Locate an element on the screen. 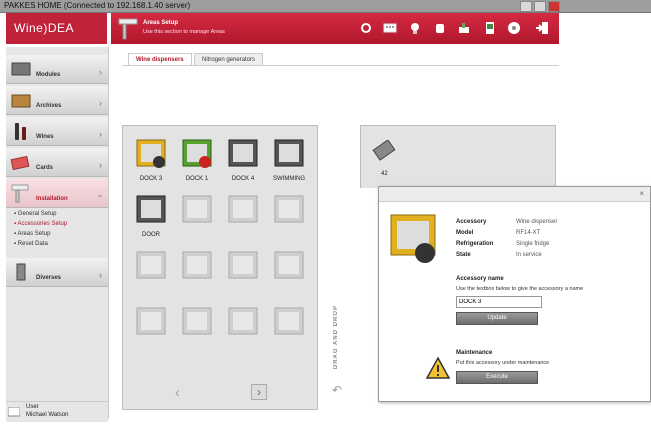 Image resolution: width=651 pixels, height=426 pixels. dock-label: DOCK 1 is located at coordinates (197, 179).